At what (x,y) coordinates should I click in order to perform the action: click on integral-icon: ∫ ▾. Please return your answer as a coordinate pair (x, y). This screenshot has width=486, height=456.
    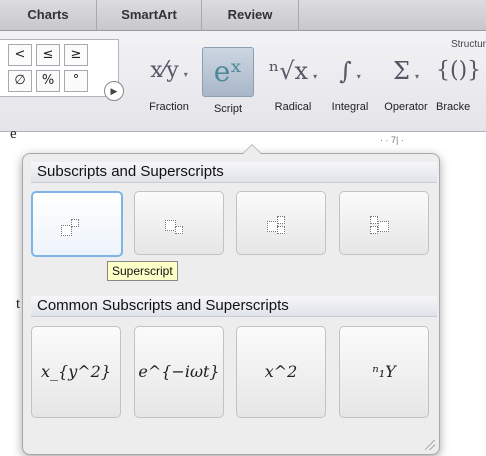
    Looking at the image, I should click on (350, 71).